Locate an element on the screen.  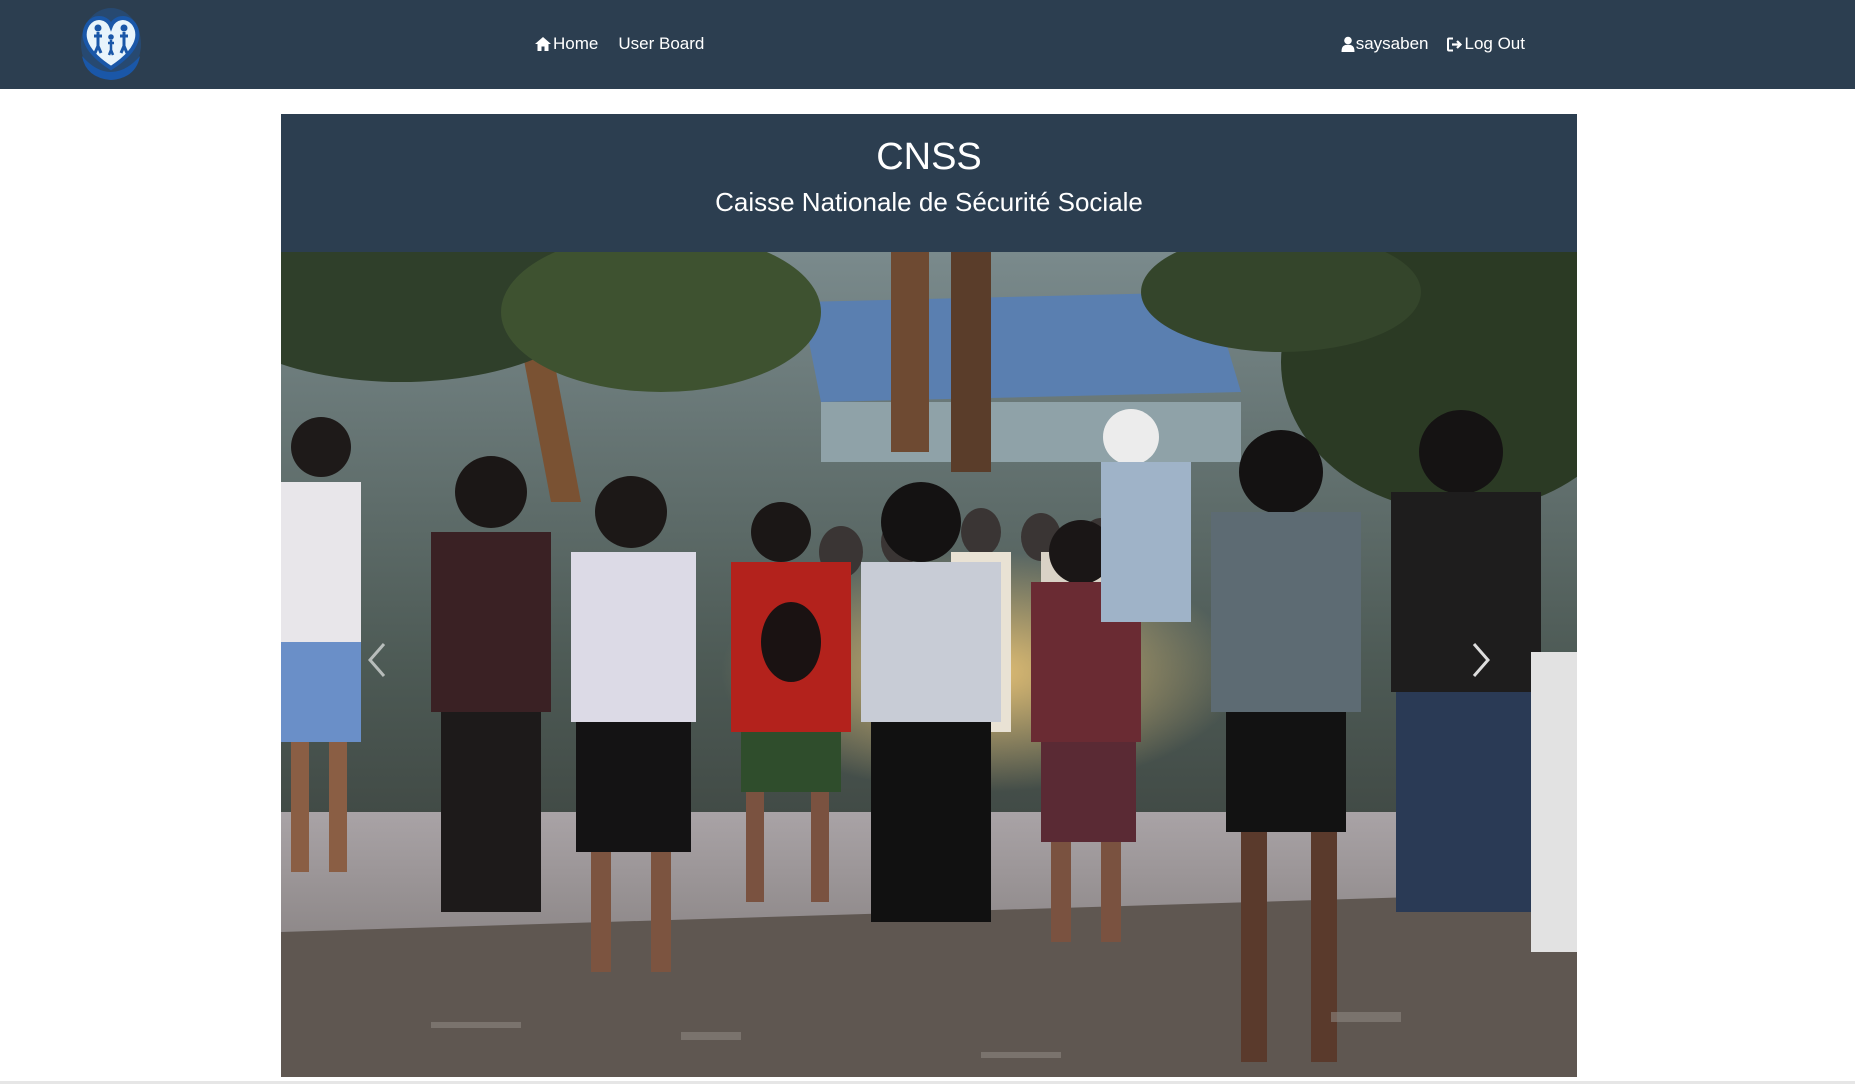
carousel-prev-button is located at coordinates (377, 662).